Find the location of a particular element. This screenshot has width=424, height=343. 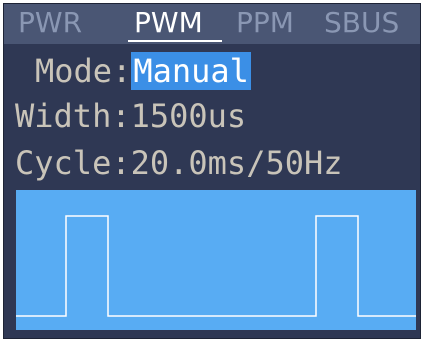

width-value: 1500us is located at coordinates (189, 116).